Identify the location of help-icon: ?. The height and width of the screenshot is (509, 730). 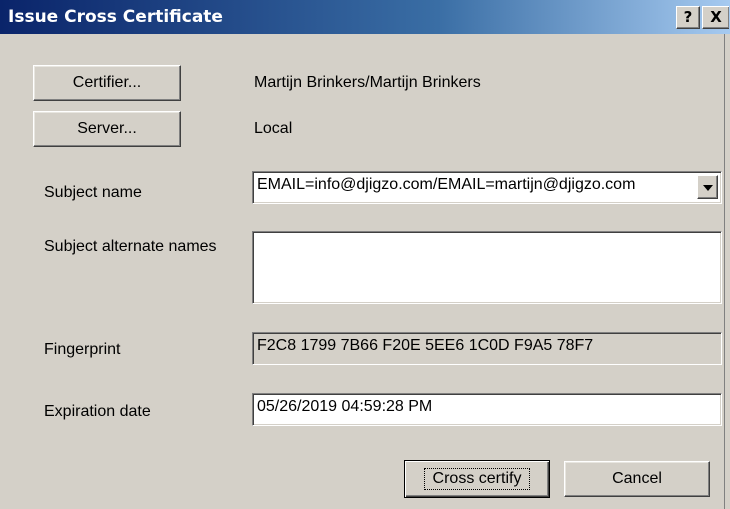
(688, 17).